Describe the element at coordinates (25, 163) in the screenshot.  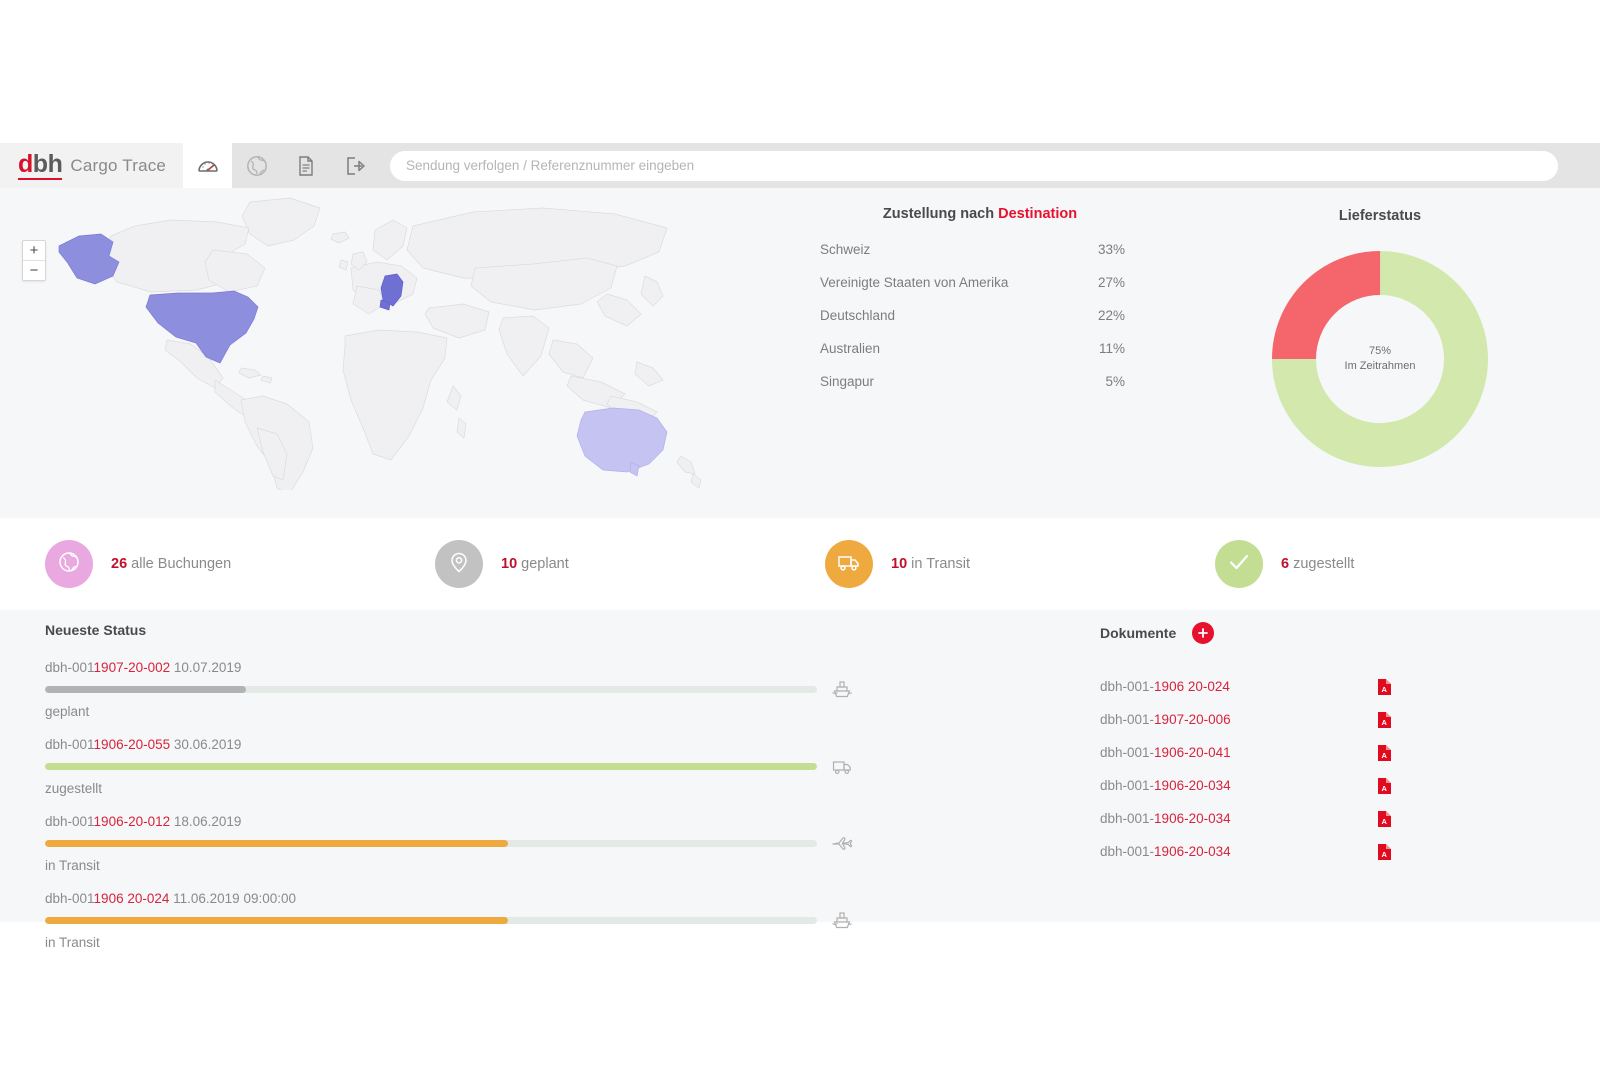
I see `logo-letter-d: d` at that location.